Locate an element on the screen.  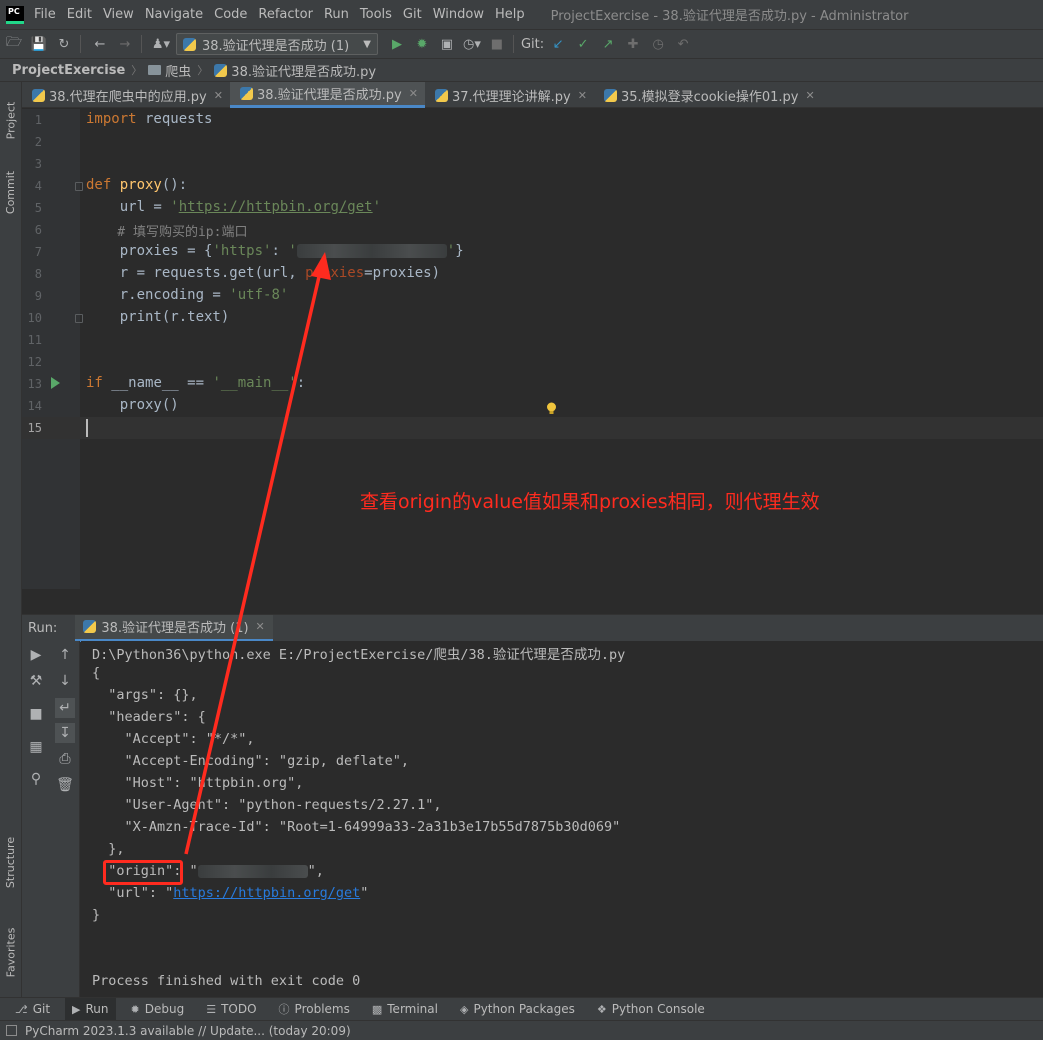
code-string: ' is located at coordinates (451, 251).